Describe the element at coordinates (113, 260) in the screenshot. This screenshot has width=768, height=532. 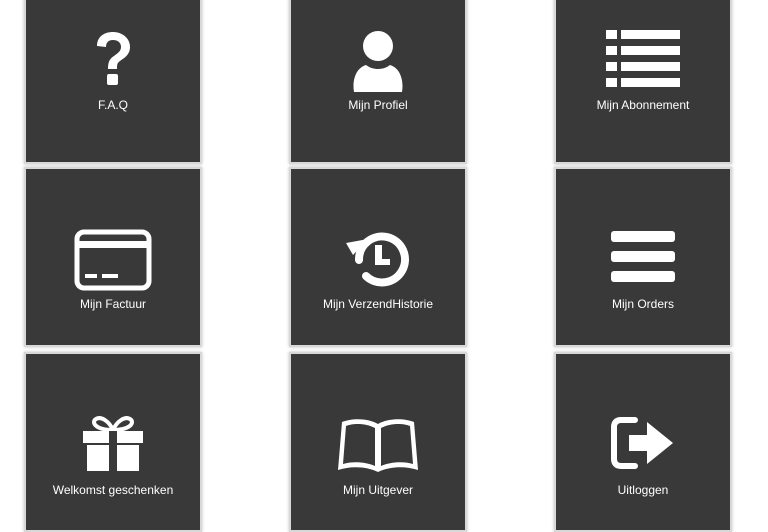
I see `credit-card-icon` at that location.